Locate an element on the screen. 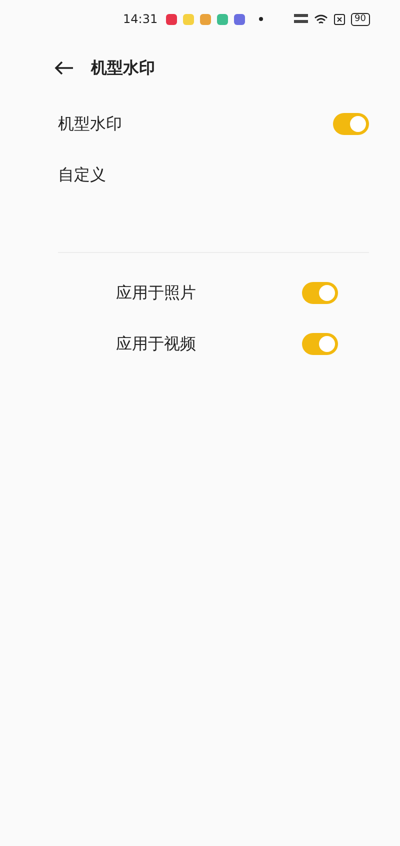 The height and width of the screenshot is (846, 400). page-title: 机型水印 is located at coordinates (123, 68).